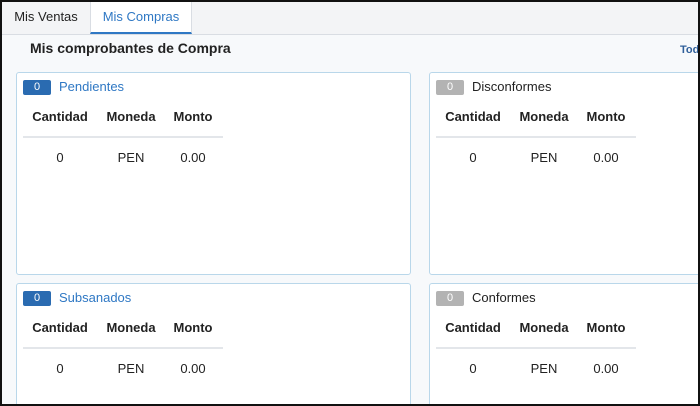 Image resolution: width=700 pixels, height=406 pixels. What do you see at coordinates (689, 50) in the screenshot?
I see `todos-link: Tod` at bounding box center [689, 50].